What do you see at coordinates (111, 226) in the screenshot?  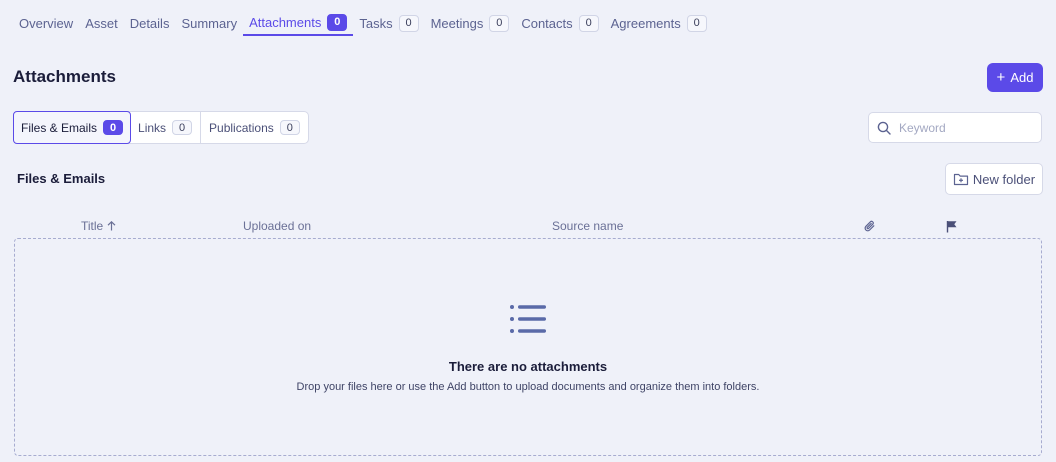 I see `arrow-up-icon` at bounding box center [111, 226].